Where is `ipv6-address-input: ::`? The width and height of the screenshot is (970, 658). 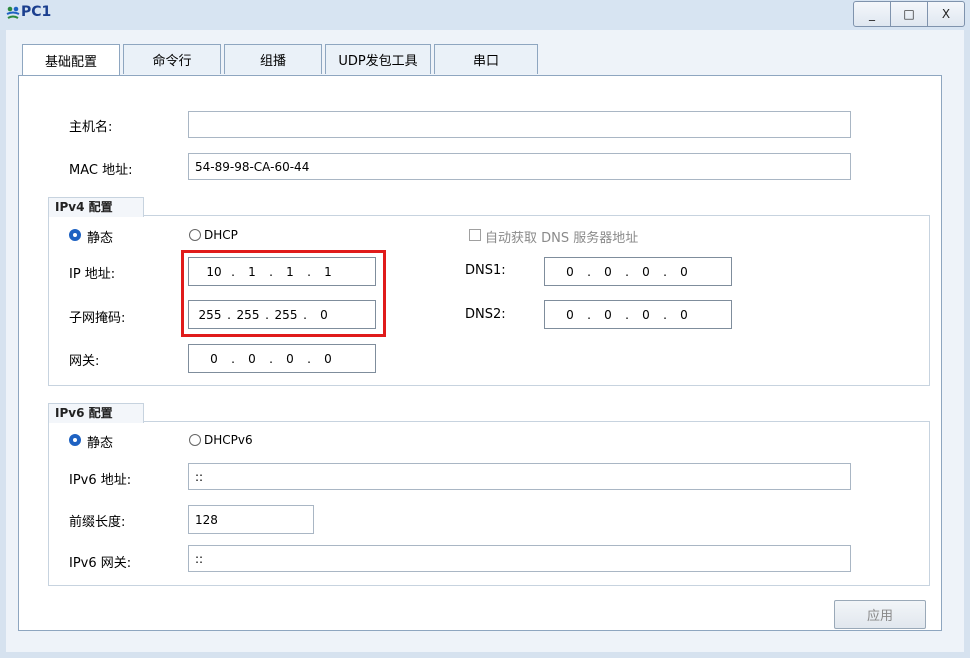
ipv6-address-input: :: is located at coordinates (519, 476).